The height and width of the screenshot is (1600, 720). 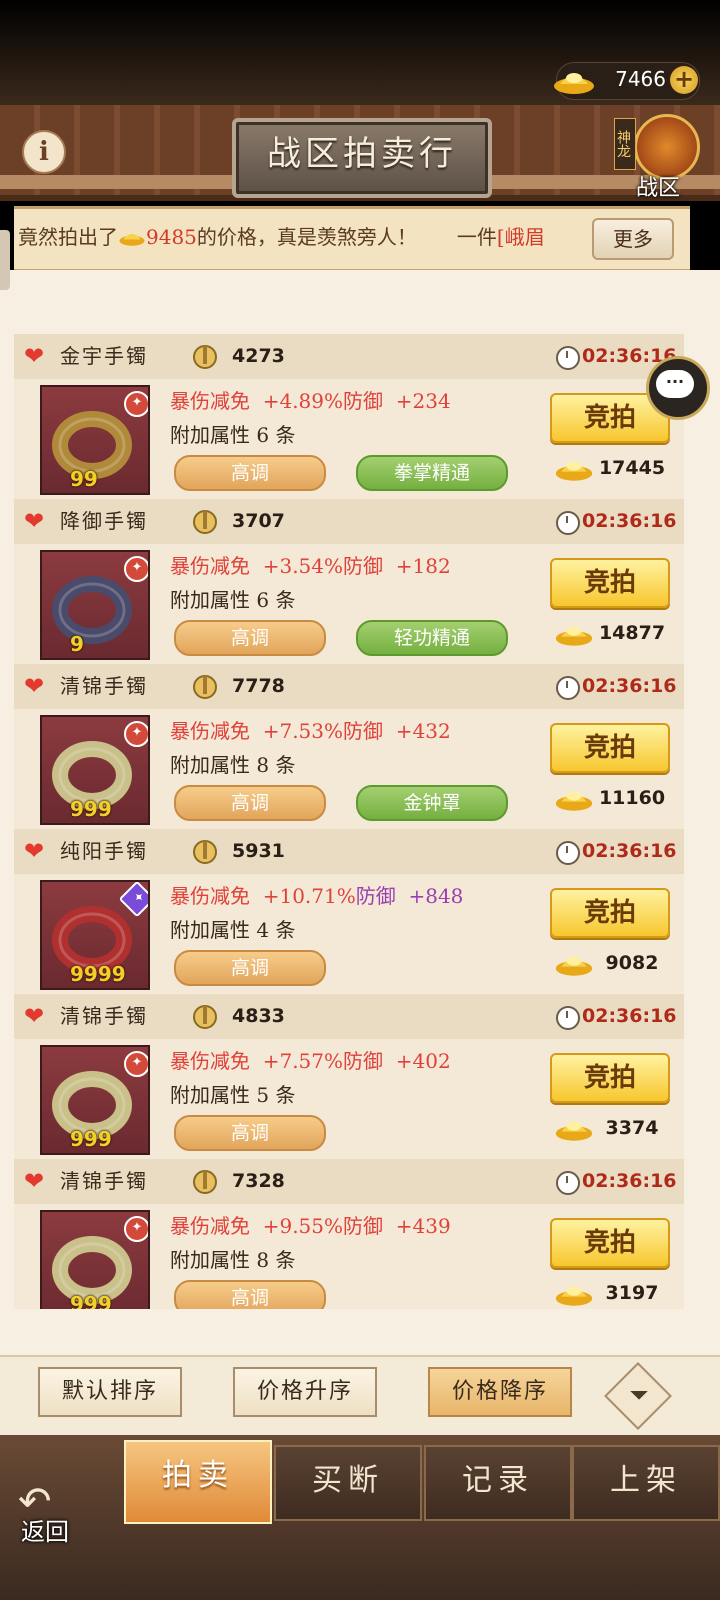 I want to click on item-header: ❤ 清锦手镯 4833 02:36:16, so click(x=349, y=1016).